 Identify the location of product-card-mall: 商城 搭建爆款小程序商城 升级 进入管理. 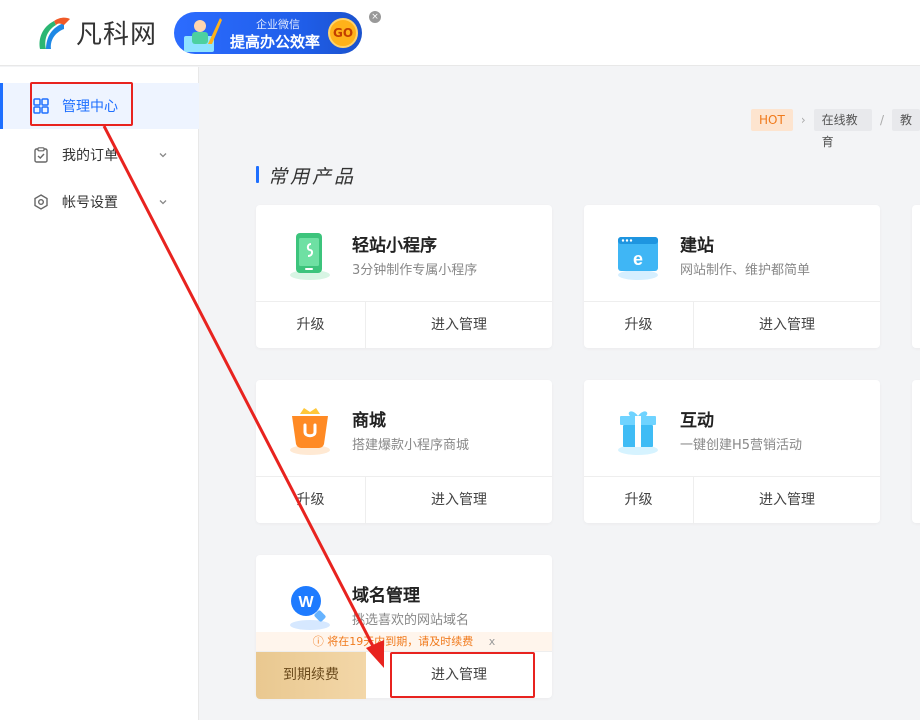
(404, 452).